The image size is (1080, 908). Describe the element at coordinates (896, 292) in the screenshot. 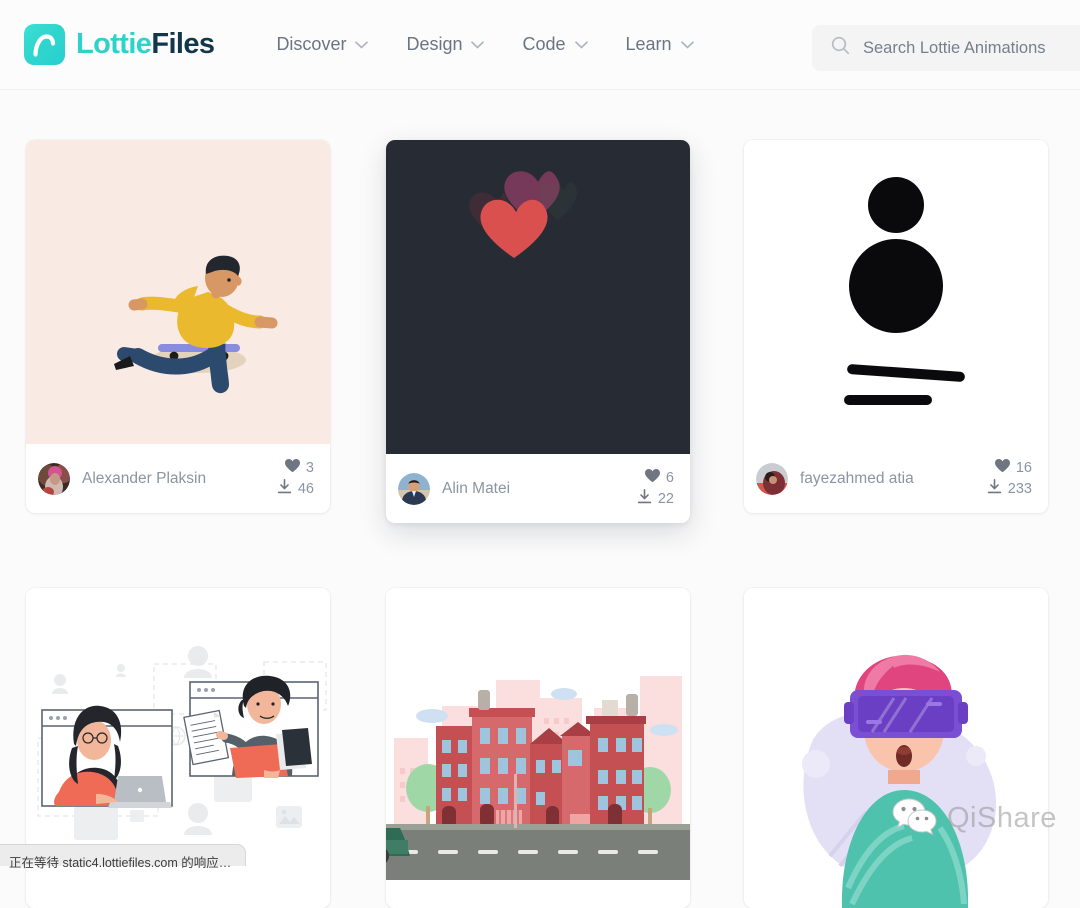

I see `balancing-shapes-animation-thumbnail` at that location.